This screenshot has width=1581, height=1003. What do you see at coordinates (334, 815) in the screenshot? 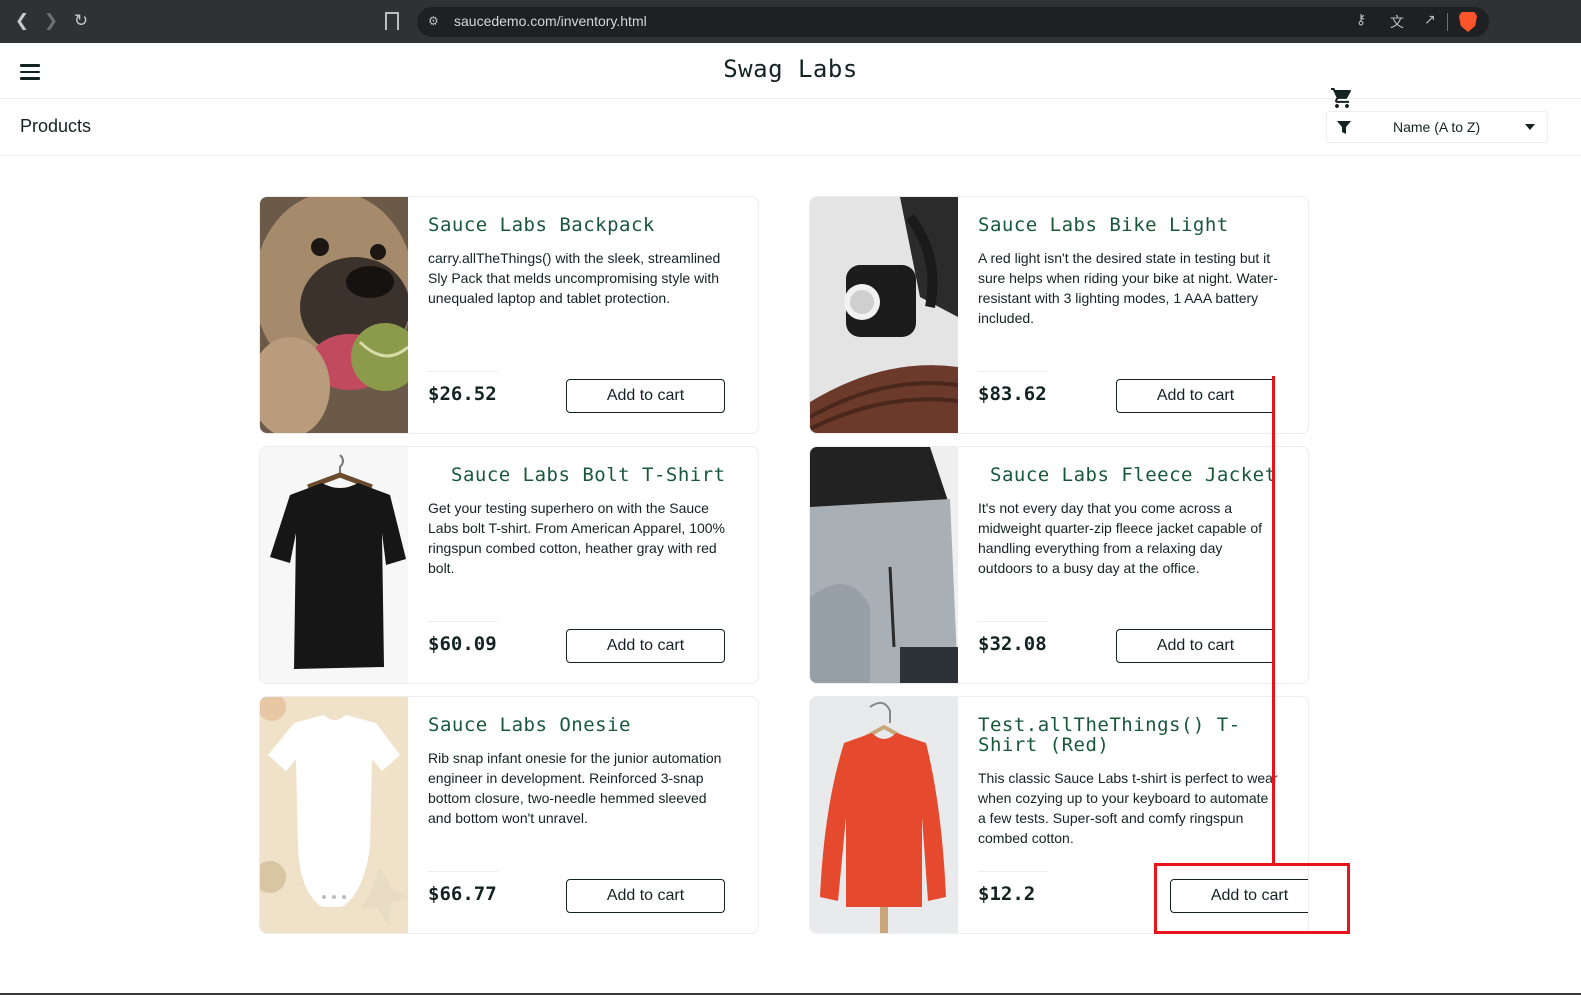
I see `item-image-onesie` at bounding box center [334, 815].